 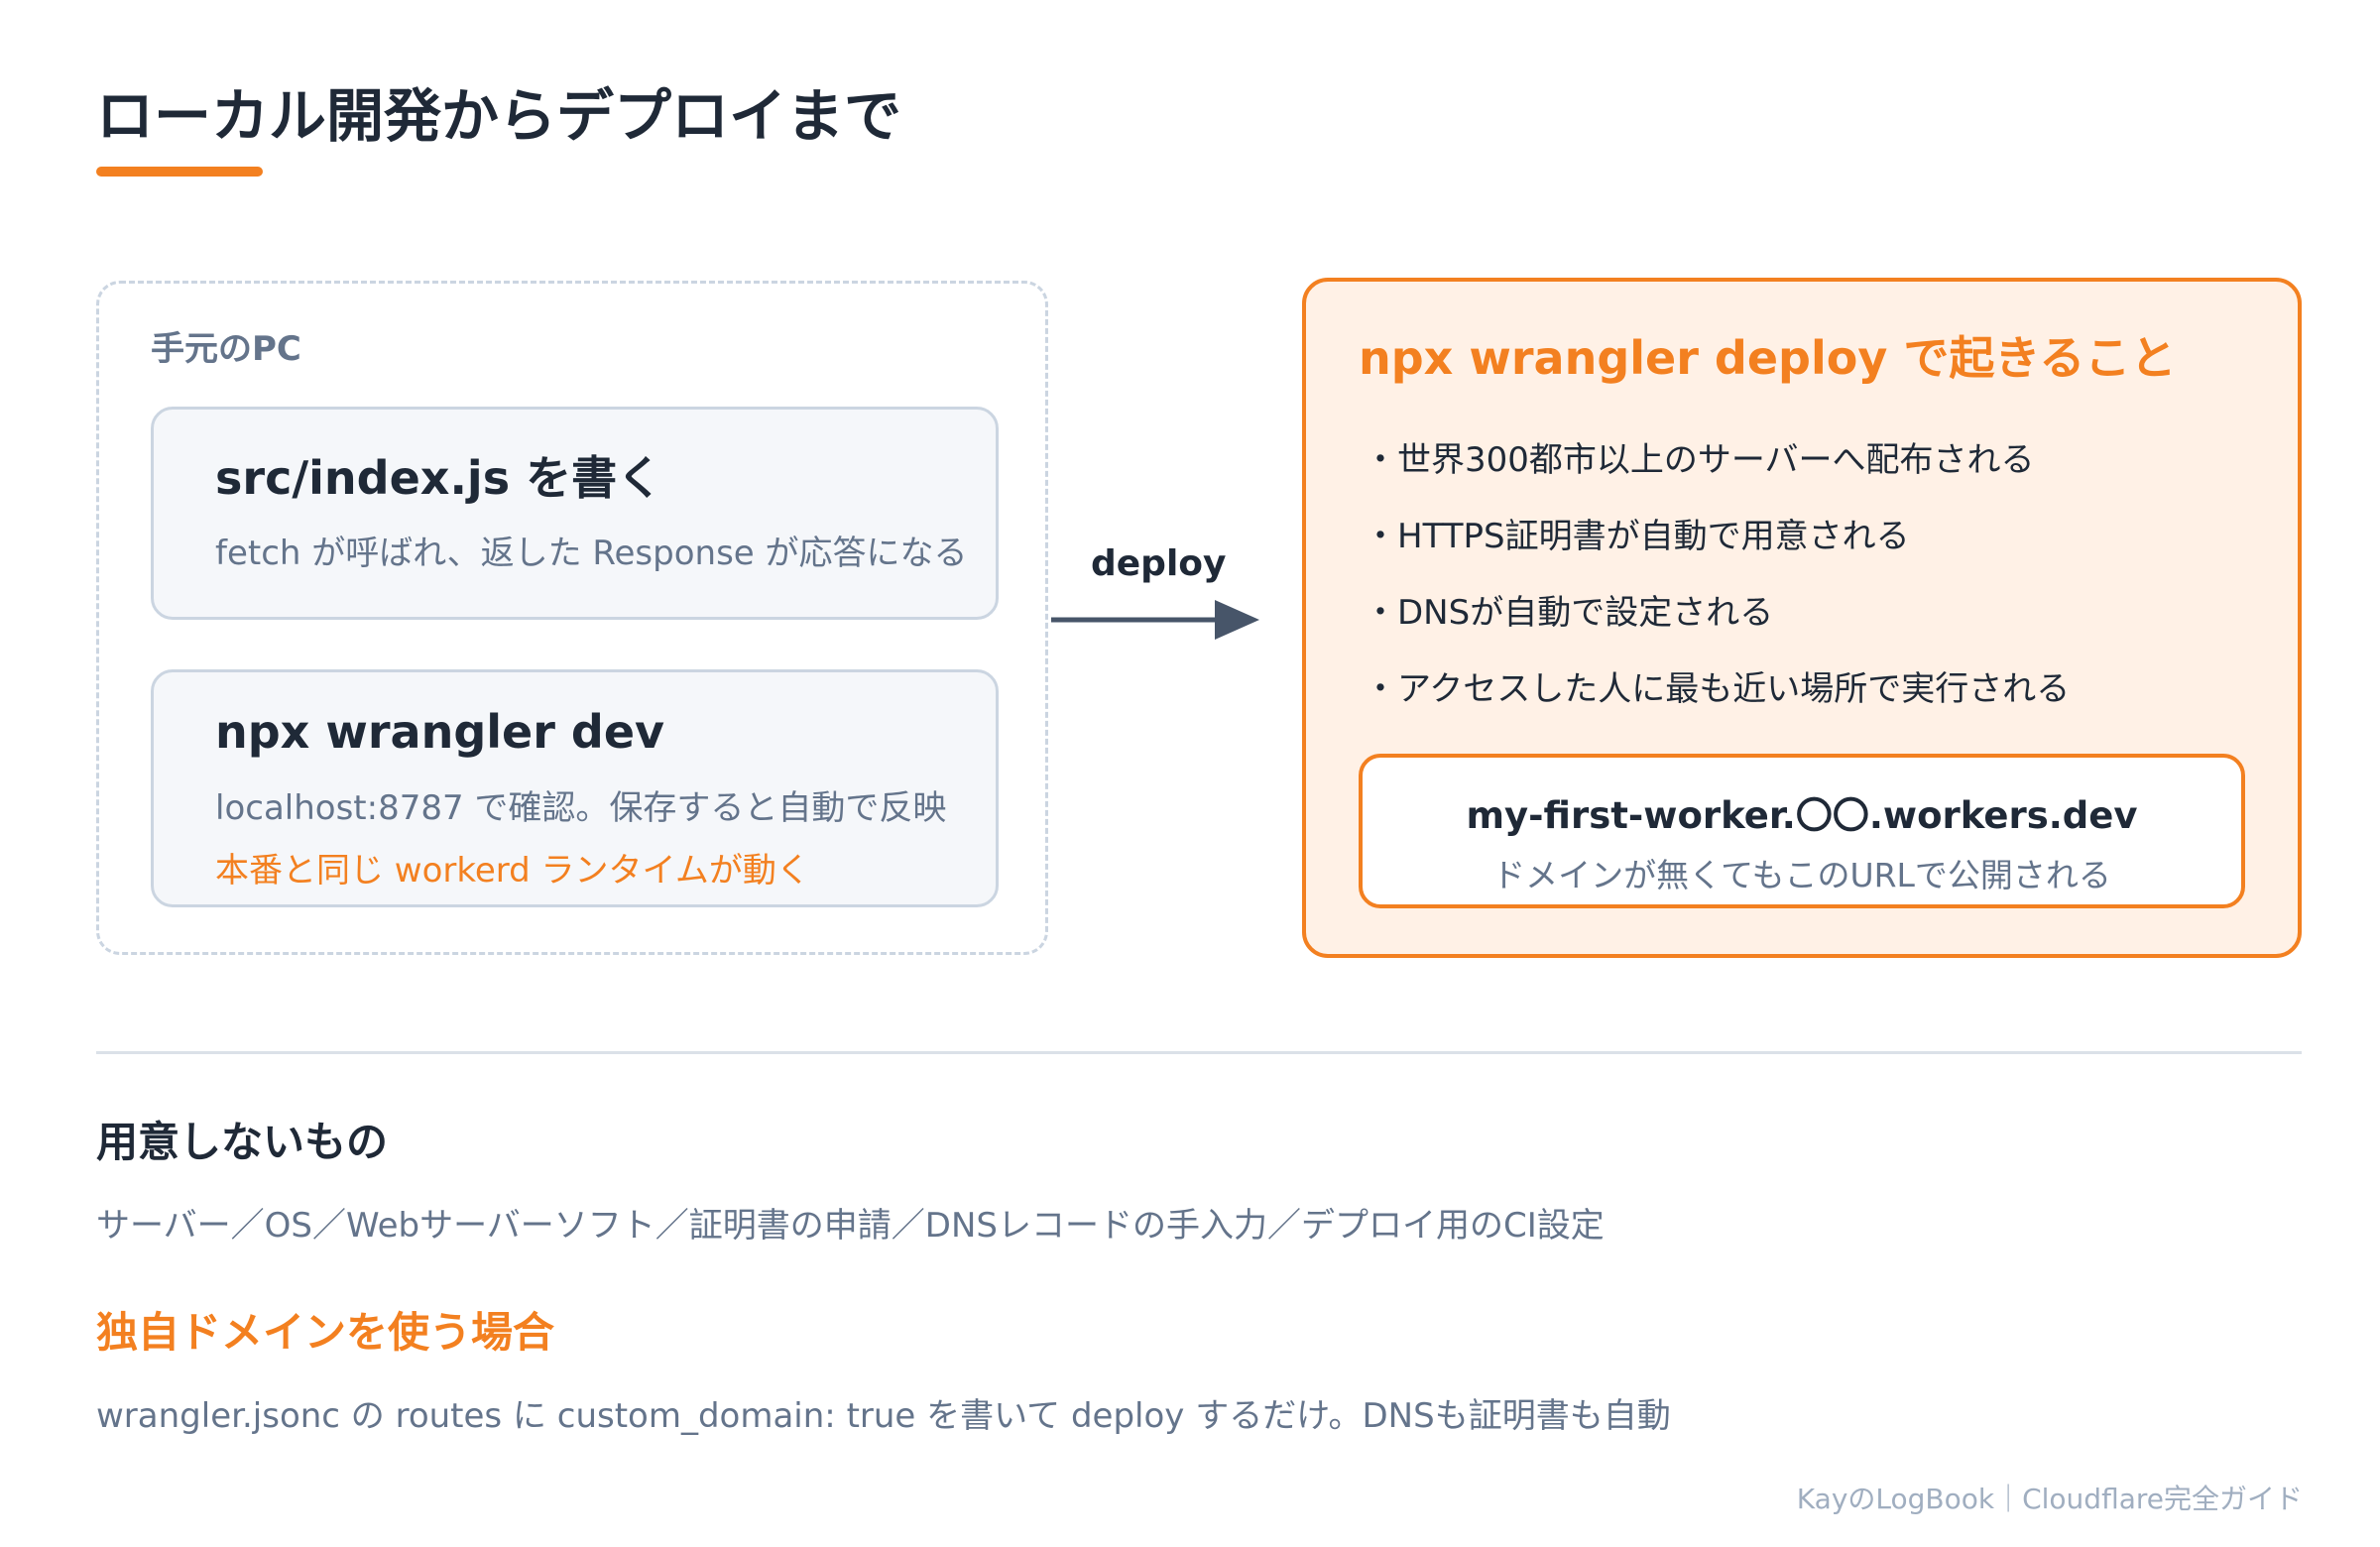 I want to click on deploy-result-title: npx wrangler deploy で起きること, so click(x=1768, y=358).